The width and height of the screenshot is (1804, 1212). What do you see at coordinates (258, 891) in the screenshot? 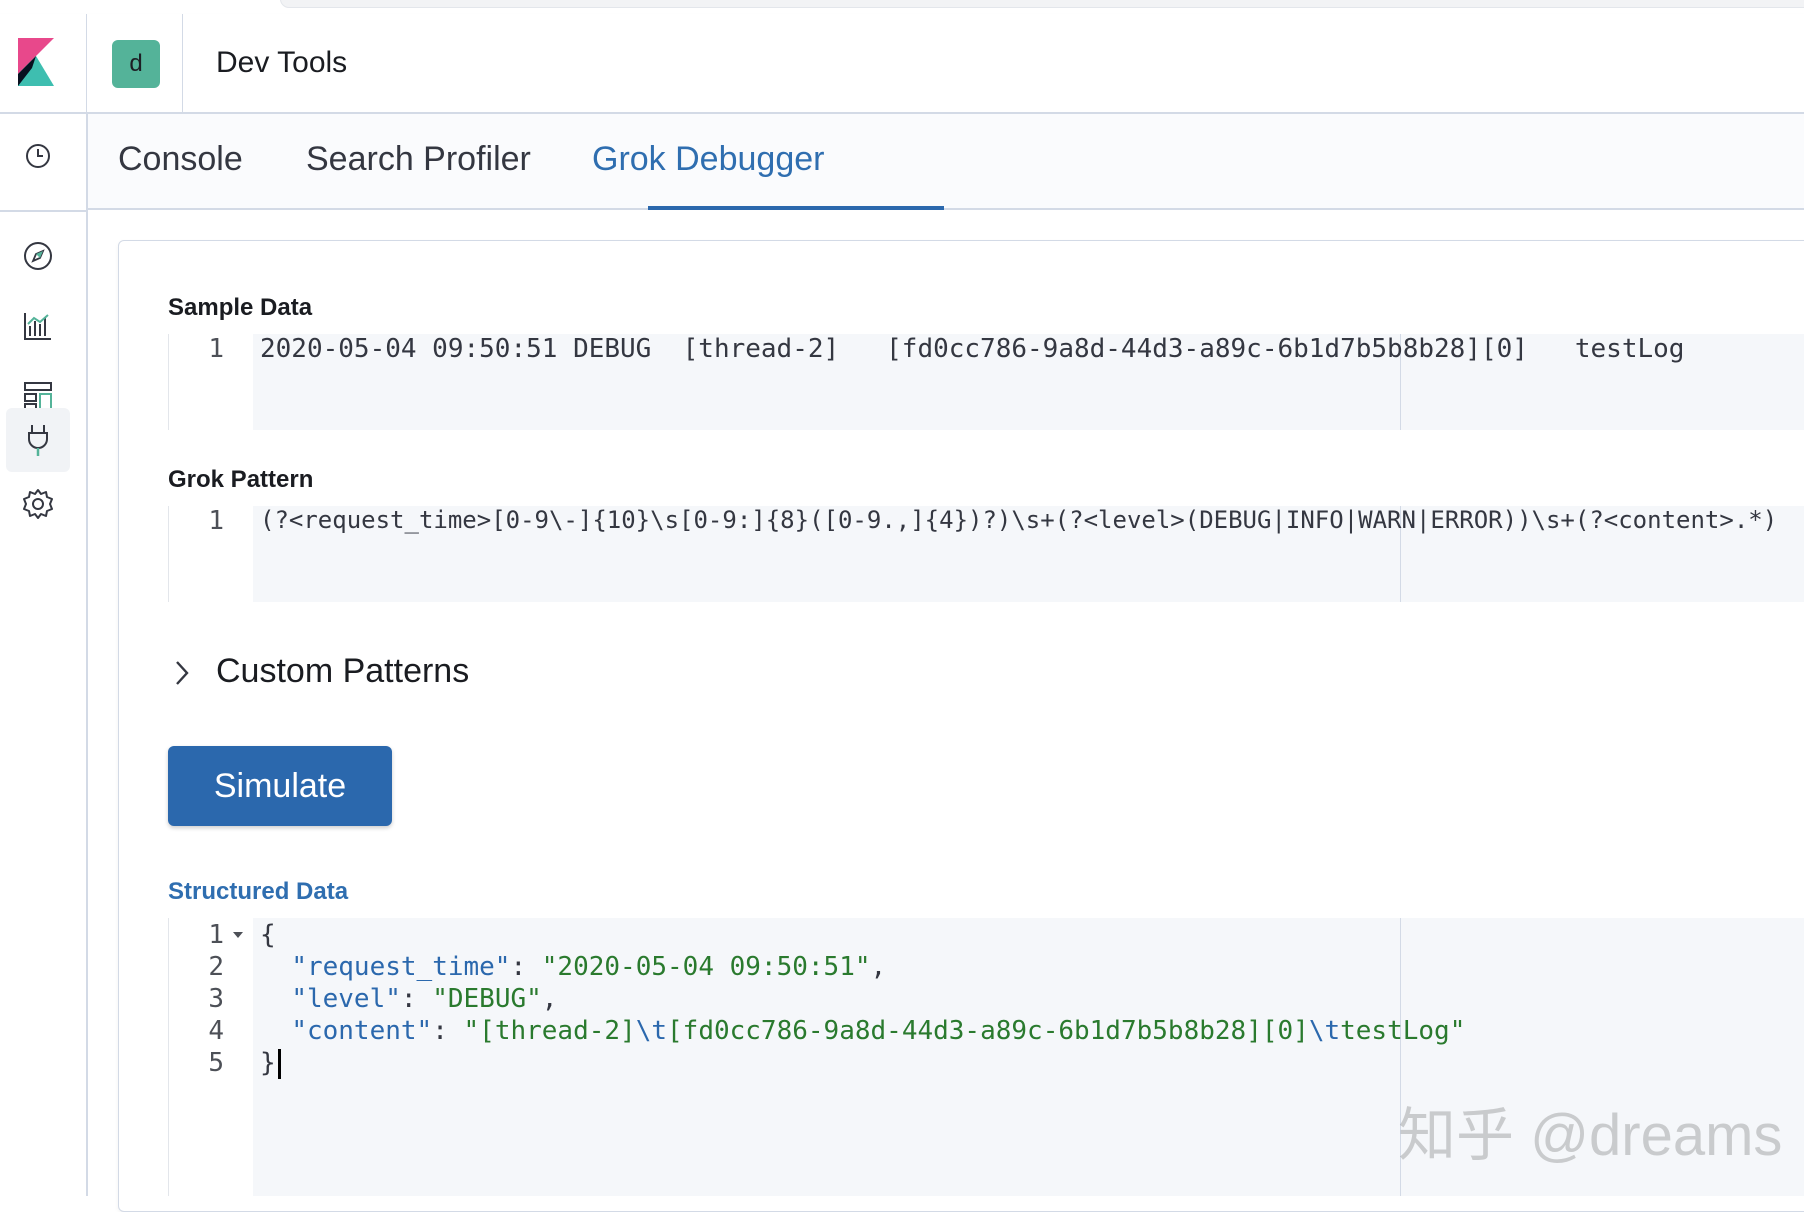
I see `structured-data-label: Structured Data` at bounding box center [258, 891].